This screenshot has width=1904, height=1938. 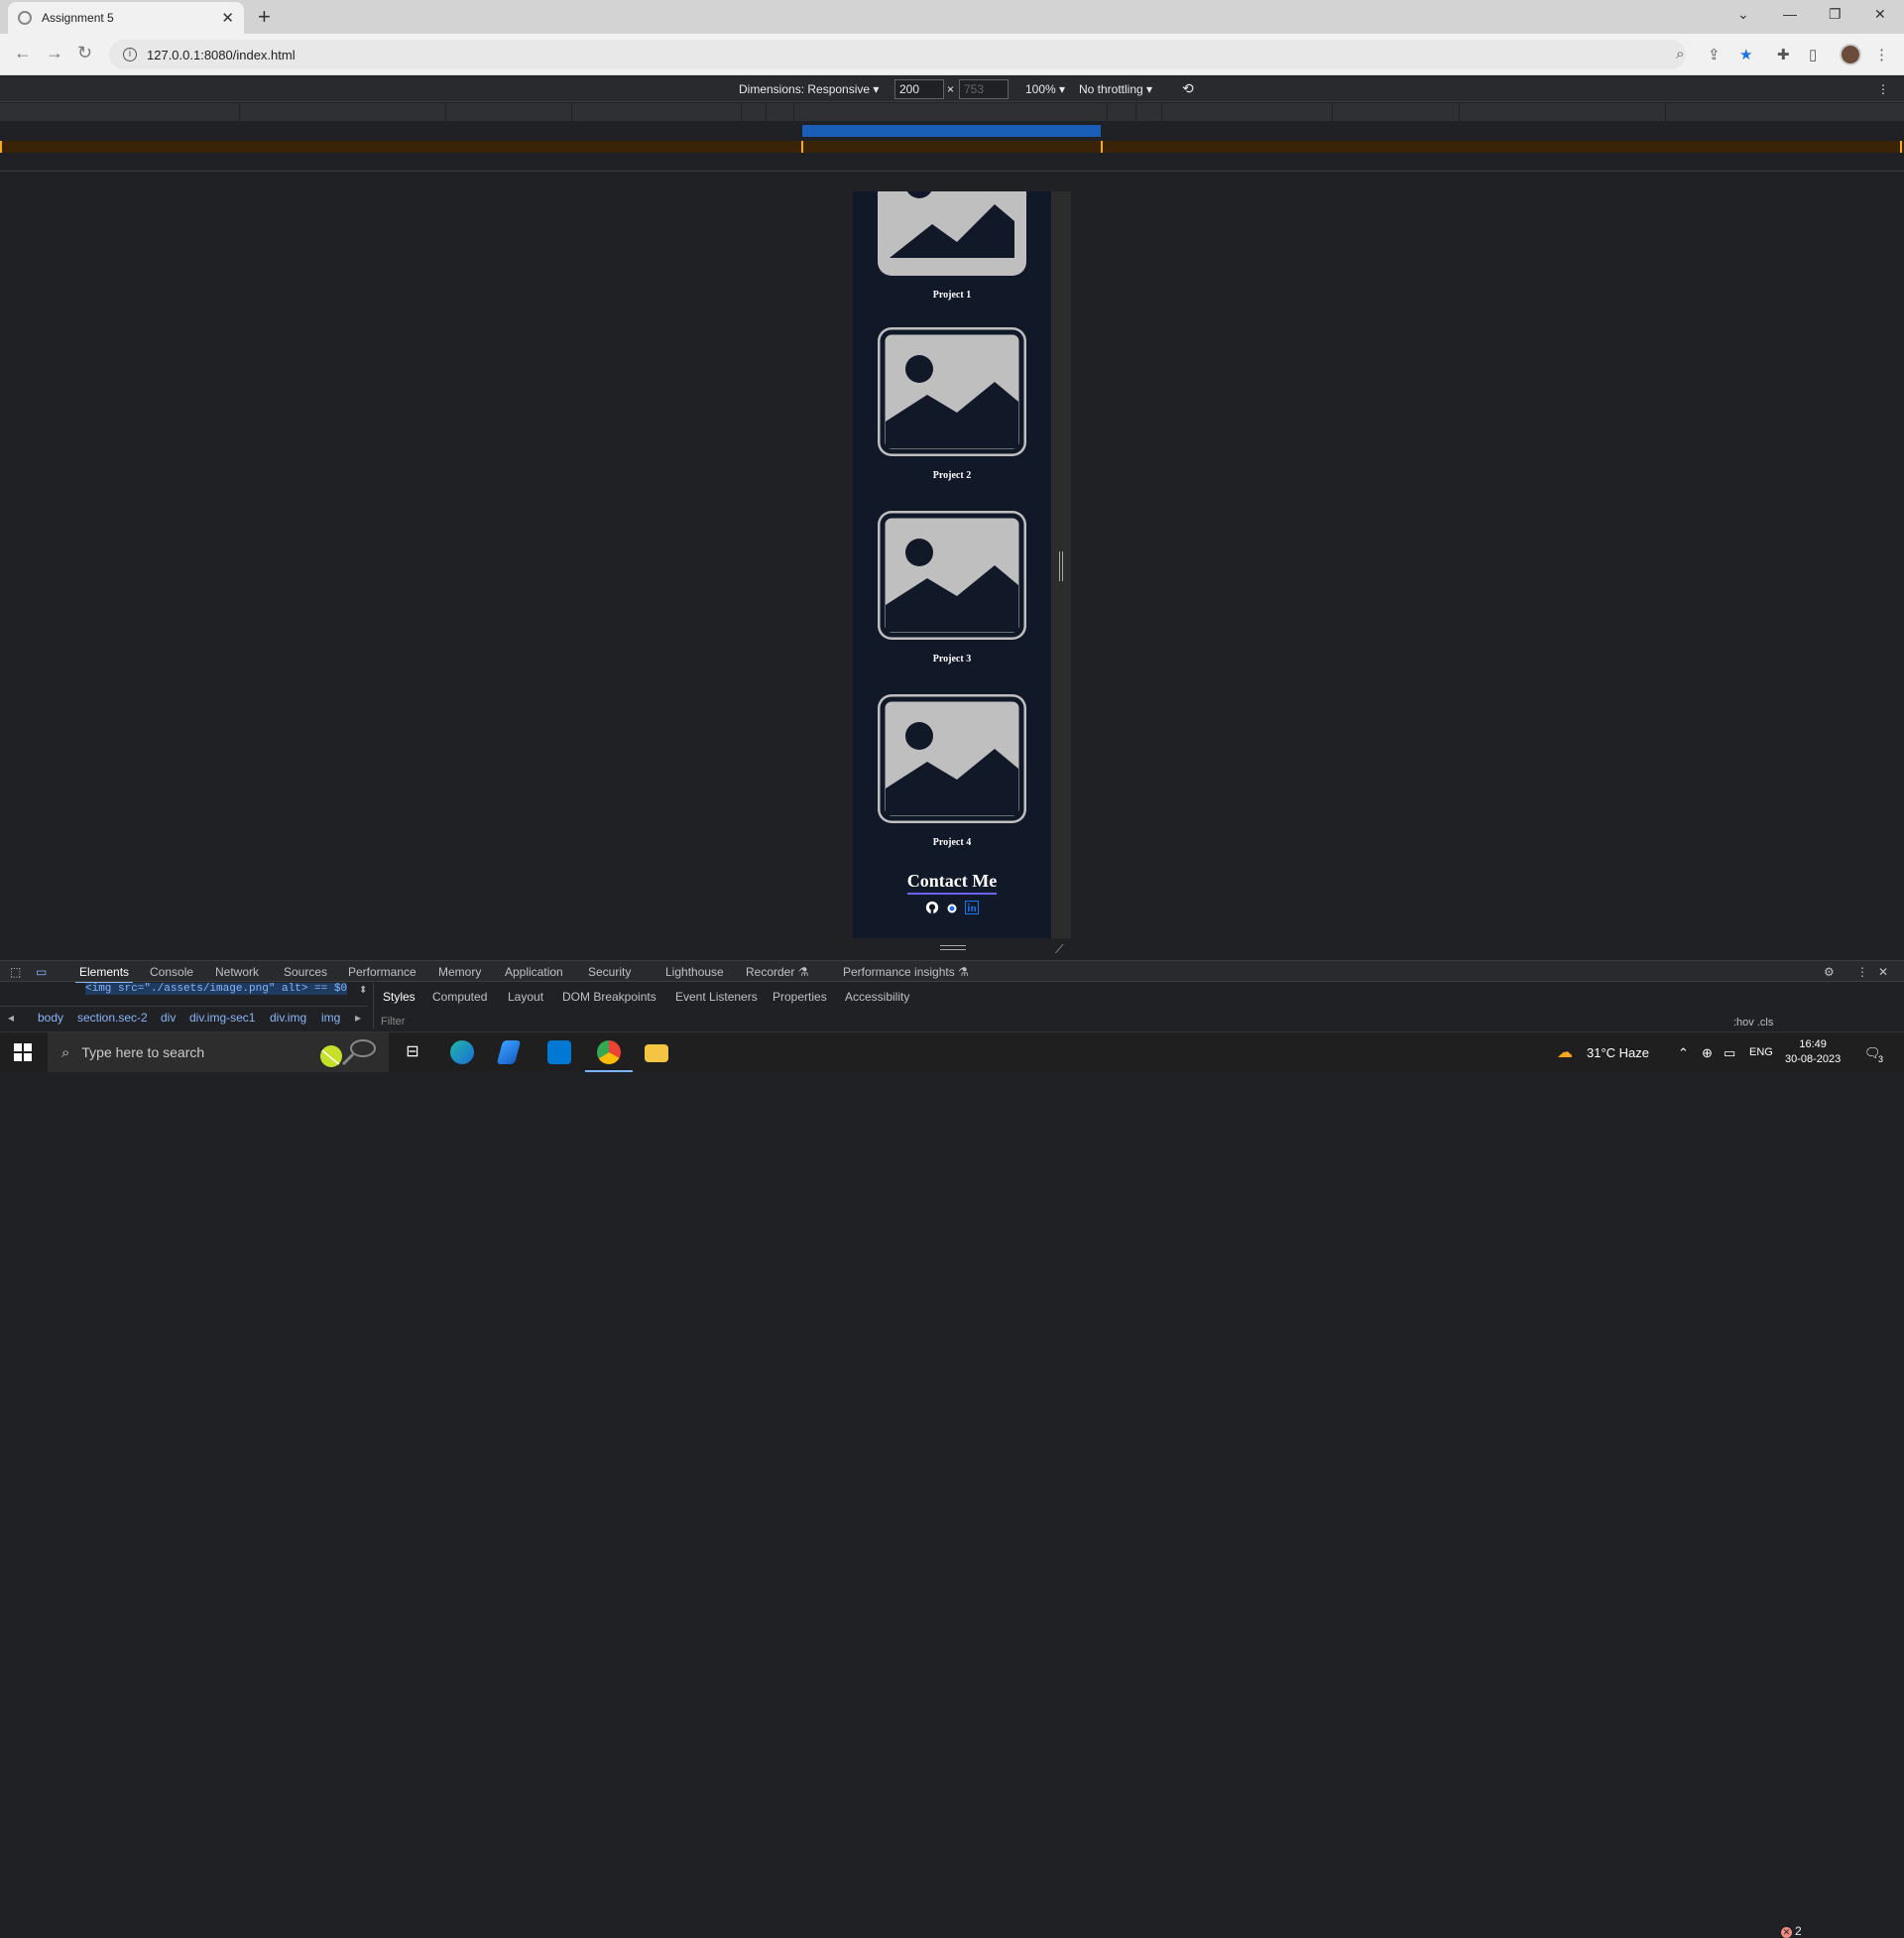 What do you see at coordinates (393, 1022) in the screenshot?
I see `styles-filter-input: Filter` at bounding box center [393, 1022].